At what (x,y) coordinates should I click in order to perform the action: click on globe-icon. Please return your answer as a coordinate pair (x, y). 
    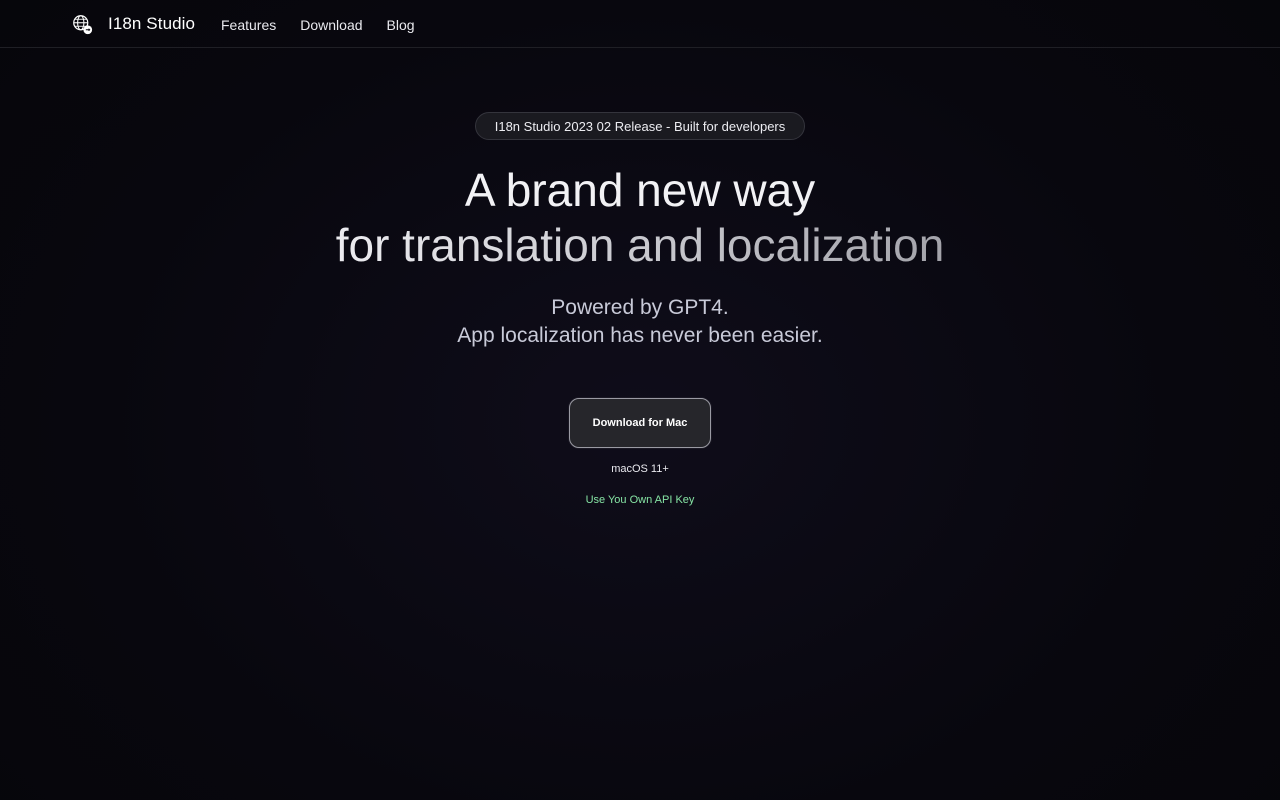
    Looking at the image, I should click on (82, 24).